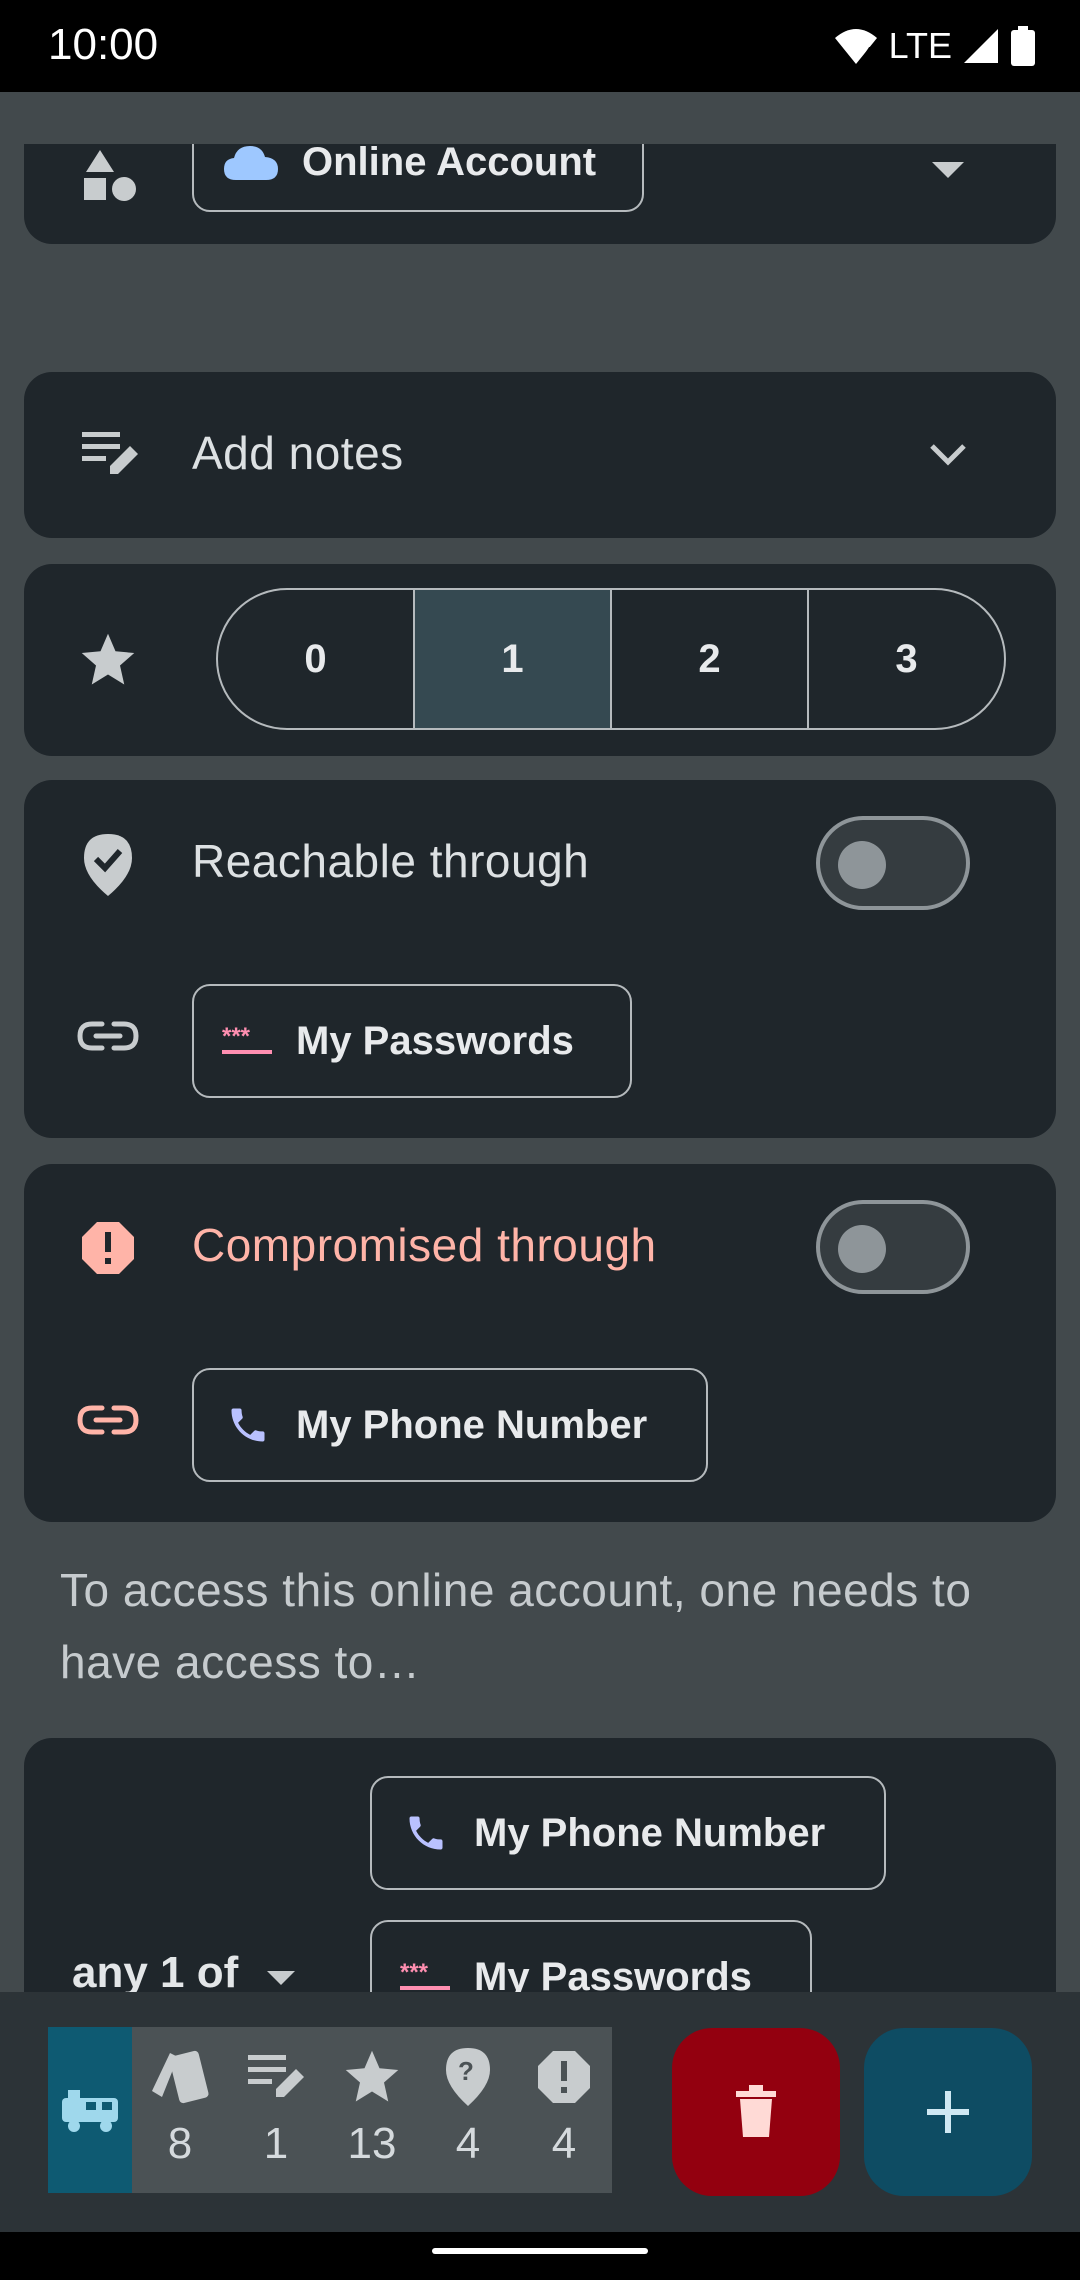 The image size is (1080, 2280). What do you see at coordinates (564, 2143) in the screenshot?
I see `stat-alerts-value: 4` at bounding box center [564, 2143].